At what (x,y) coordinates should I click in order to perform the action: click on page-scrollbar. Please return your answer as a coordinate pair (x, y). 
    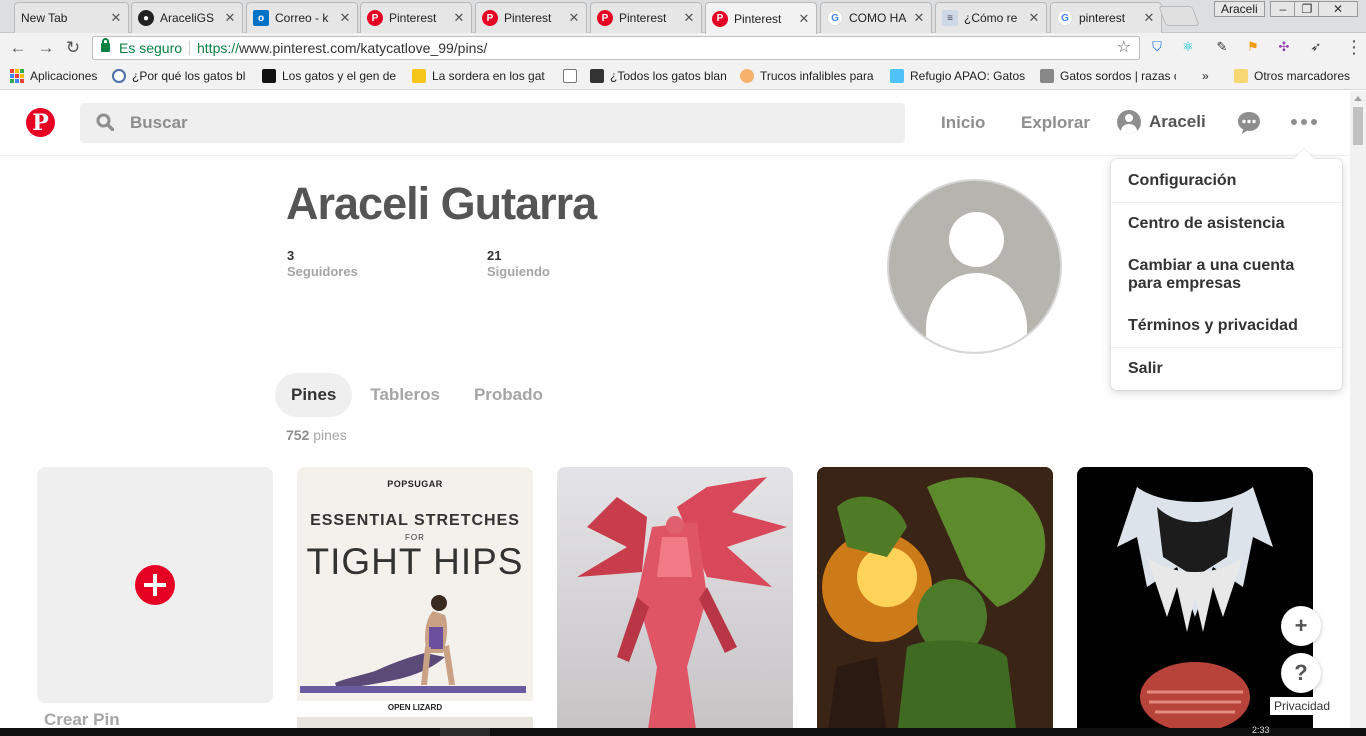
    Looking at the image, I should click on (1358, 413).